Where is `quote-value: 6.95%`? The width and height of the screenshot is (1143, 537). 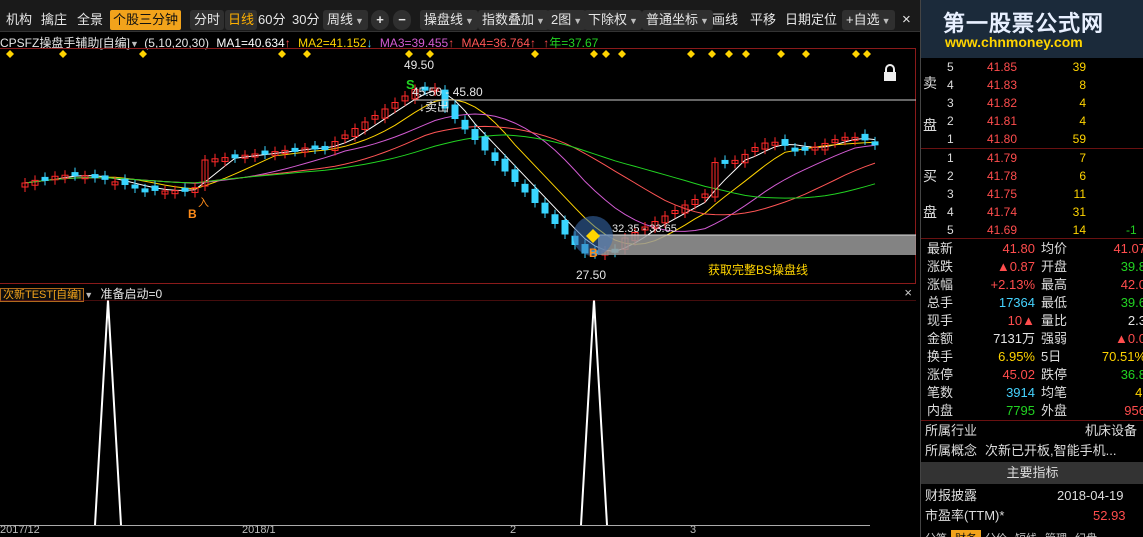
quote-value: 6.95% is located at coordinates (1016, 356).